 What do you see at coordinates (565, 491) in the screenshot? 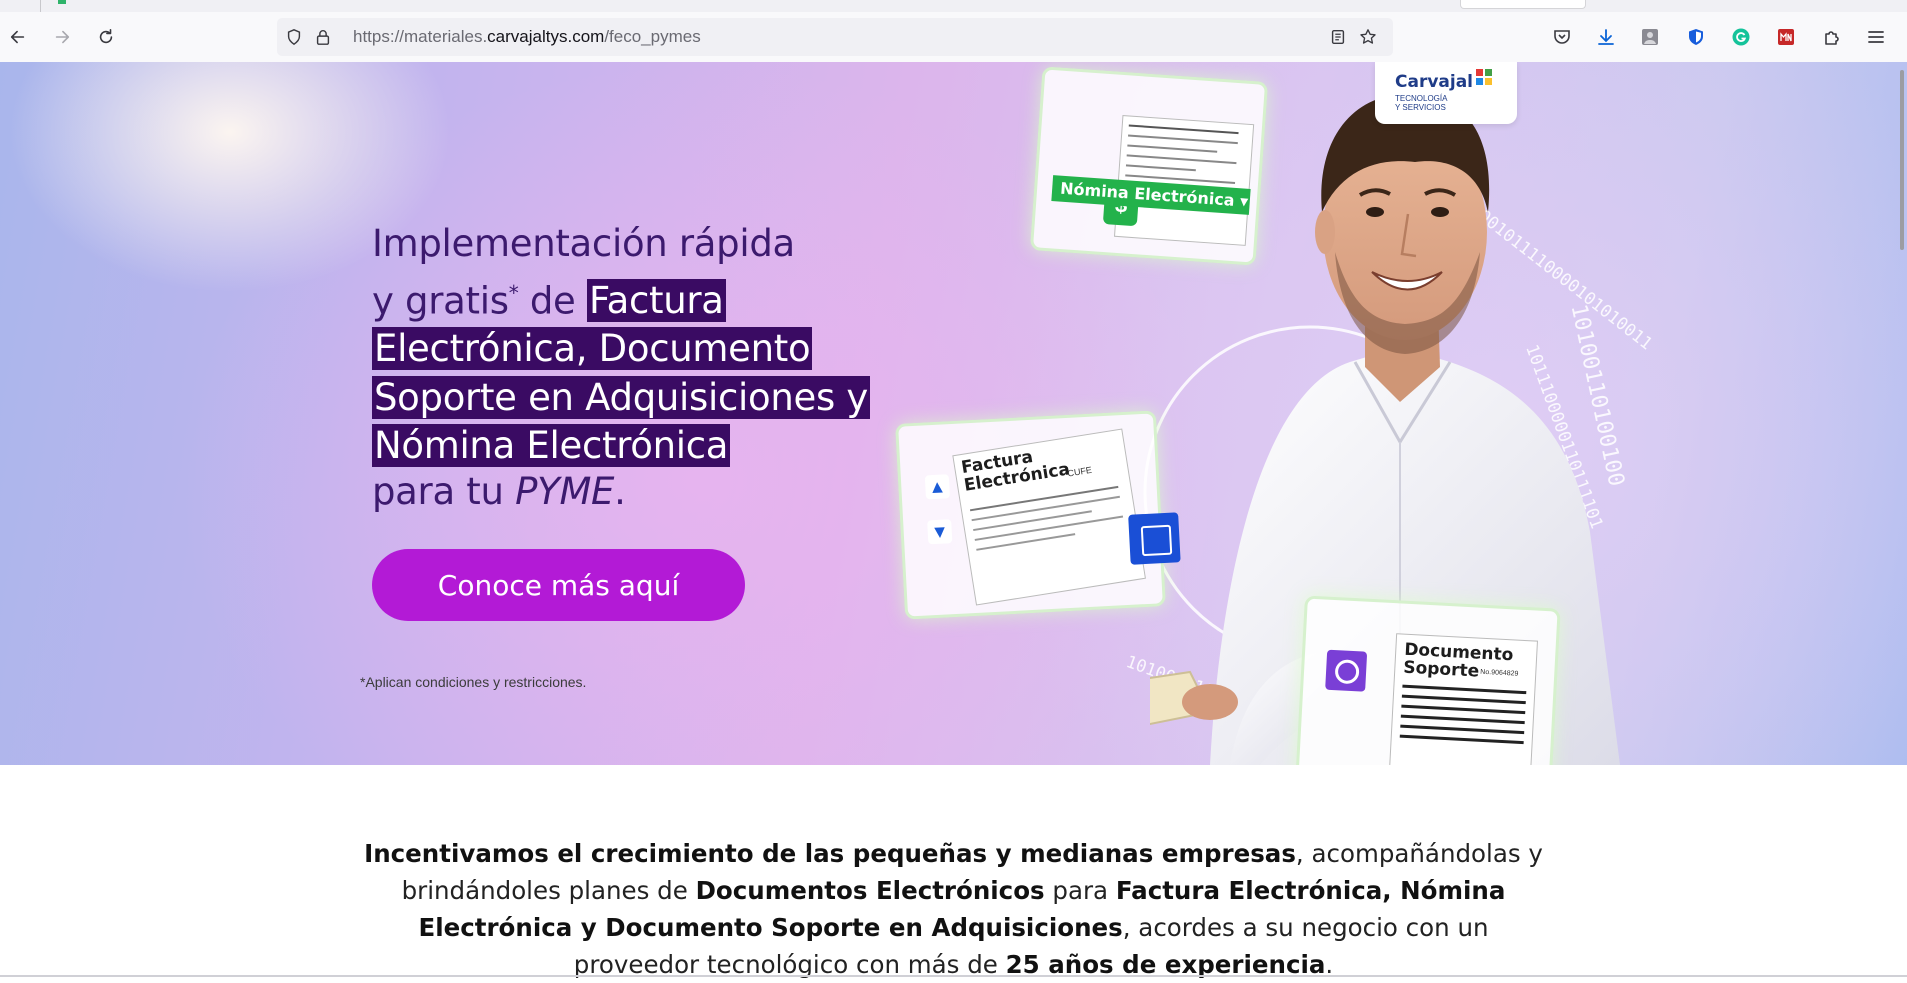
I see `pyme-word: PYME` at bounding box center [565, 491].